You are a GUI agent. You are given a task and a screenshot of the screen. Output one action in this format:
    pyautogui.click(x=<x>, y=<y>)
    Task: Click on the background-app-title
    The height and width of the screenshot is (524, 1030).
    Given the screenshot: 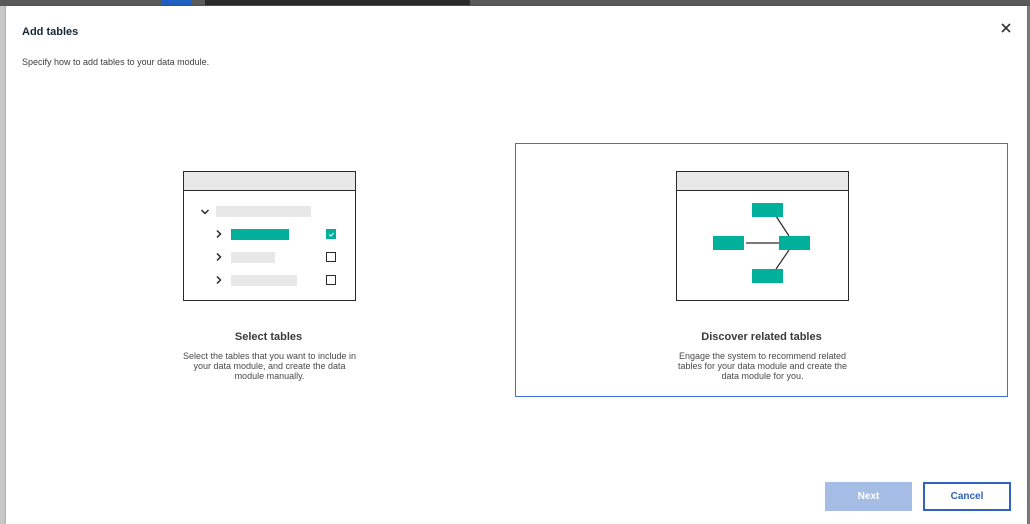 What is the action you would take?
    pyautogui.click(x=337, y=2)
    